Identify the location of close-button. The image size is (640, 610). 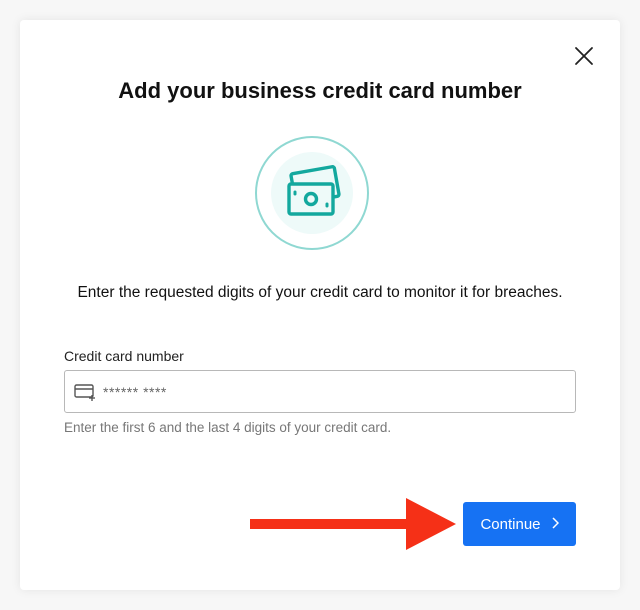
(584, 56).